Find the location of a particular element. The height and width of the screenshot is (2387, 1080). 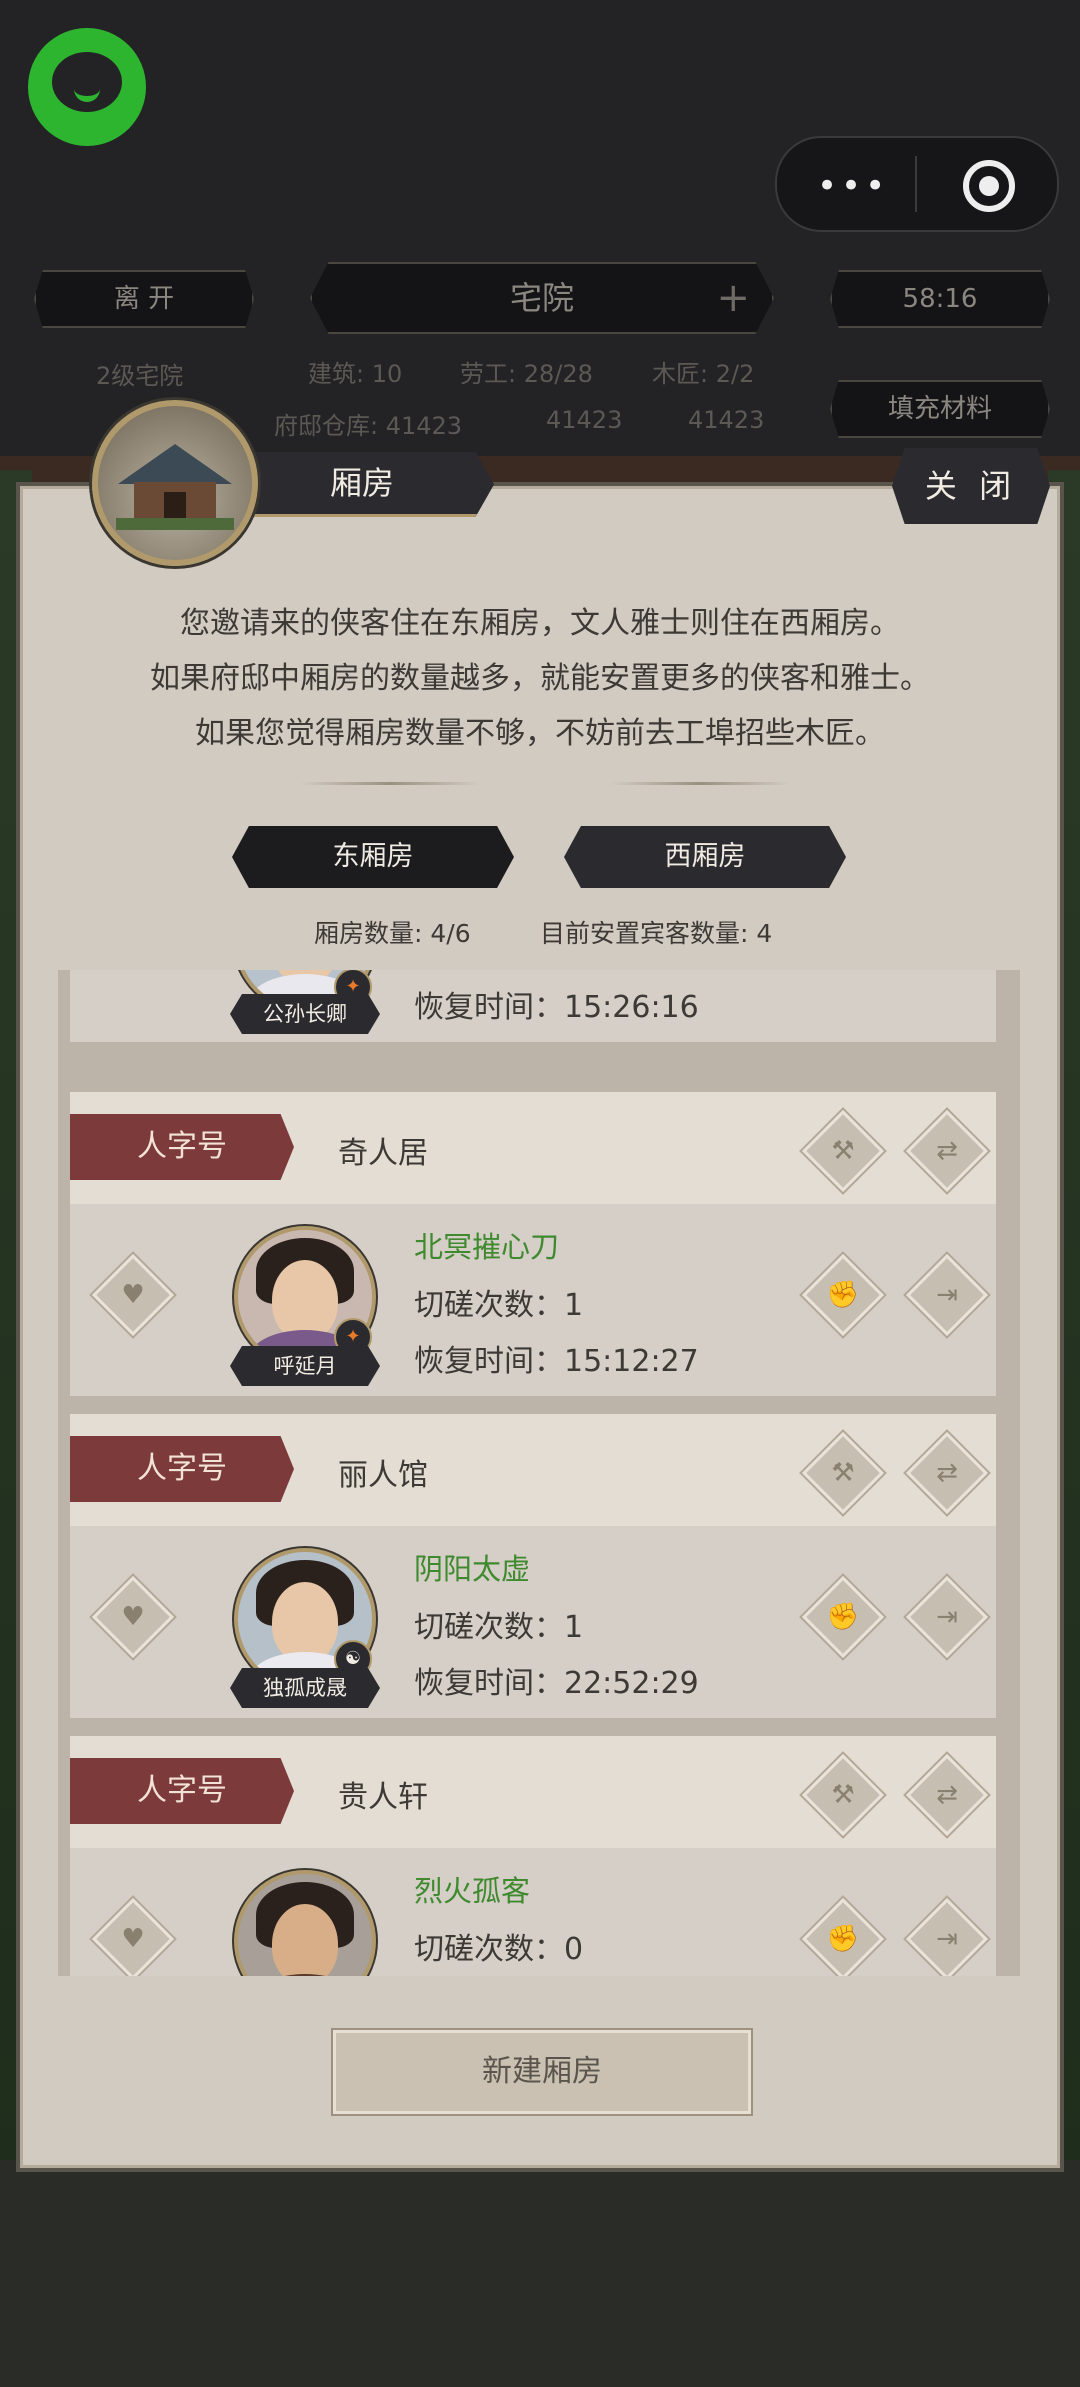

stock-wood: 41423 is located at coordinates (584, 420).